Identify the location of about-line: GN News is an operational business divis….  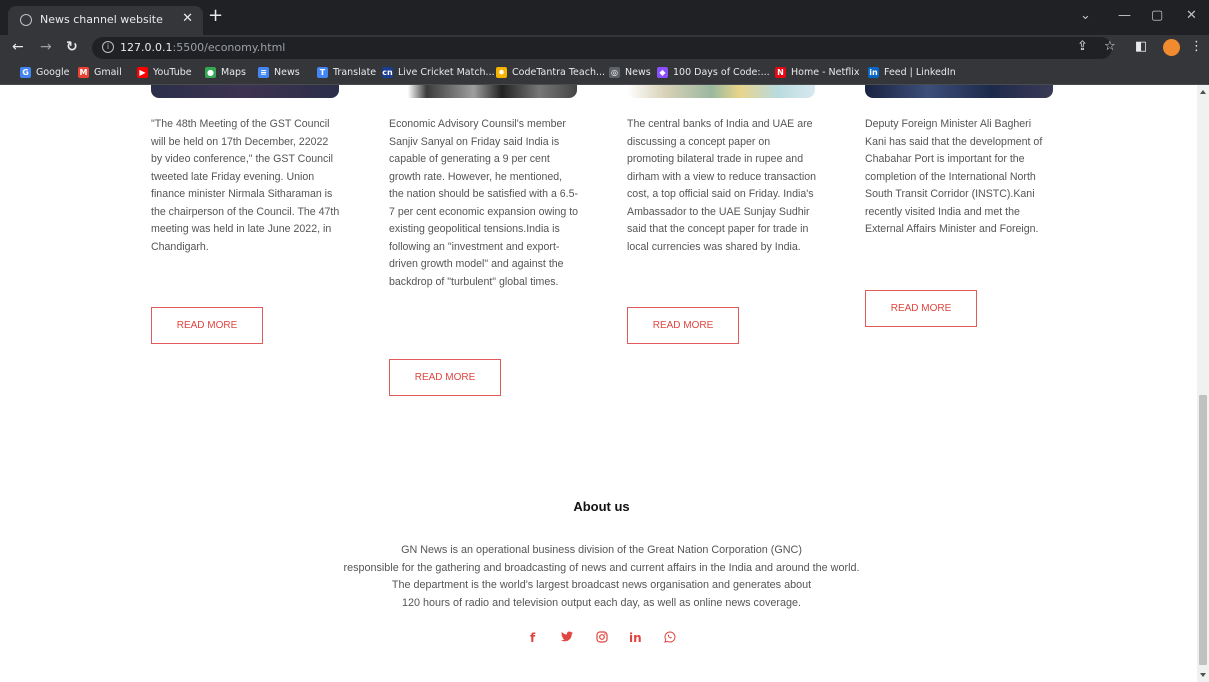
(601, 550).